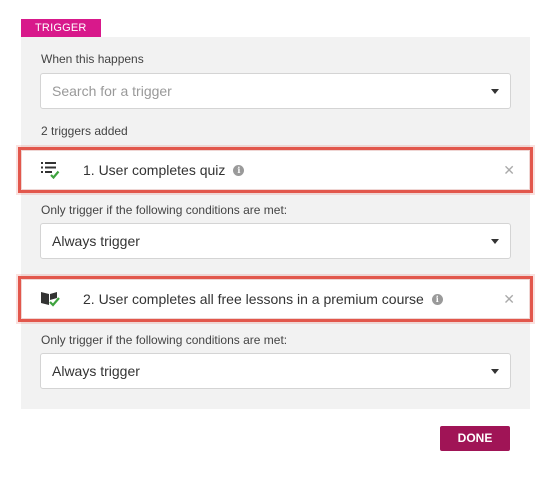 The image size is (549, 489). What do you see at coordinates (275, 170) in the screenshot?
I see `trigger-item-1: 1. User completes quiz i ✕` at bounding box center [275, 170].